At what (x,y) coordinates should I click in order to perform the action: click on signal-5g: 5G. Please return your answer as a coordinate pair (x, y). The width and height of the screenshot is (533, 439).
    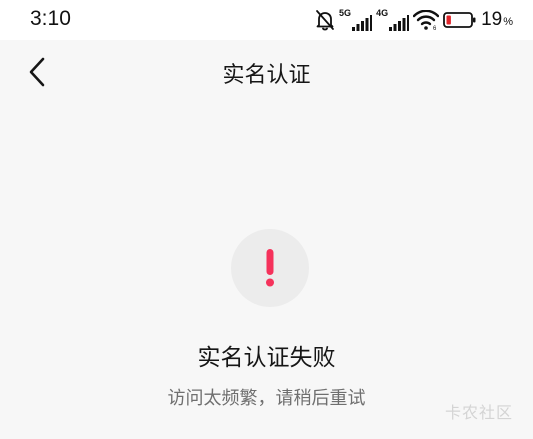
    Looking at the image, I should click on (356, 19).